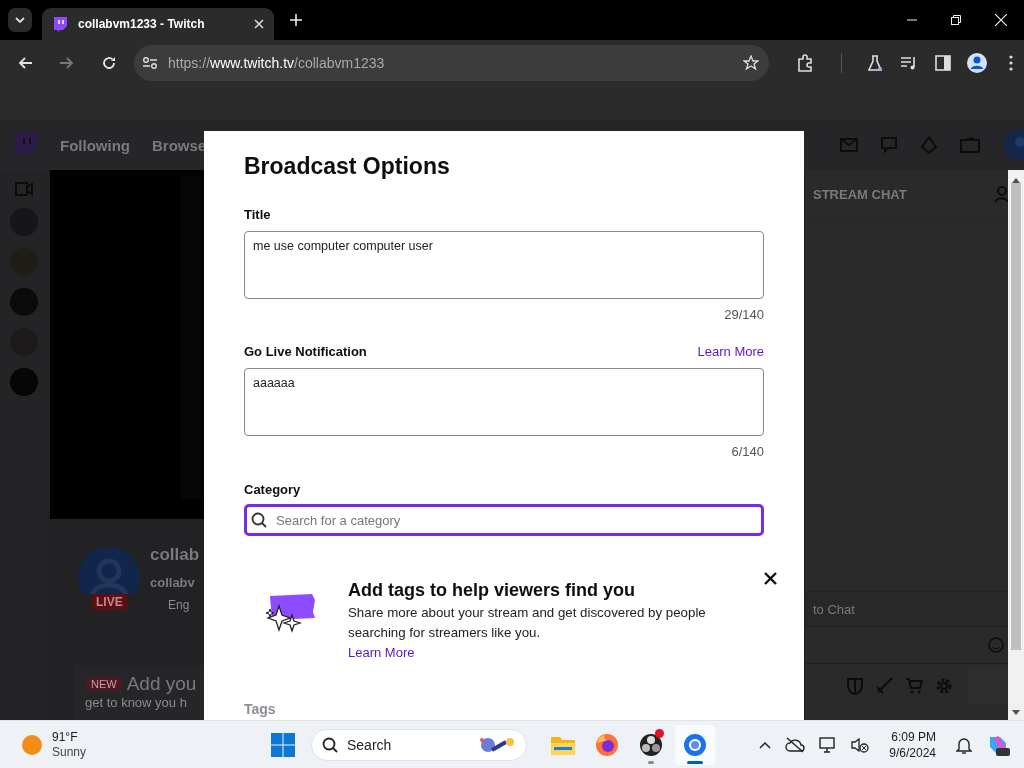 The height and width of the screenshot is (768, 1024). I want to click on channel-name: collabv, so click(175, 582).